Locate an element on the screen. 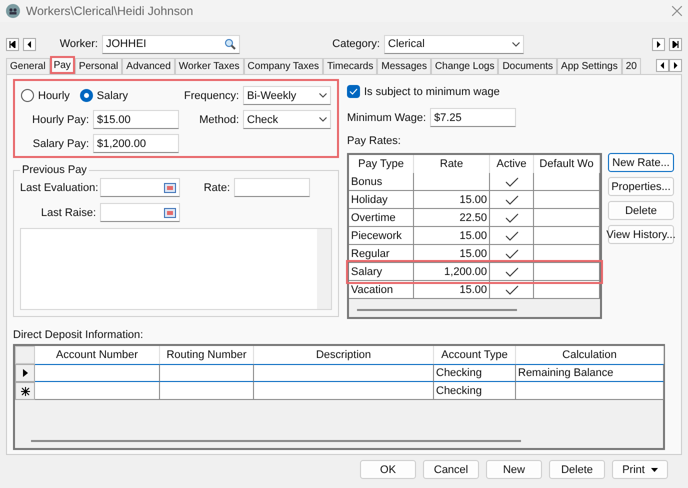  pay-rates-label: Pay Rates: is located at coordinates (374, 141).